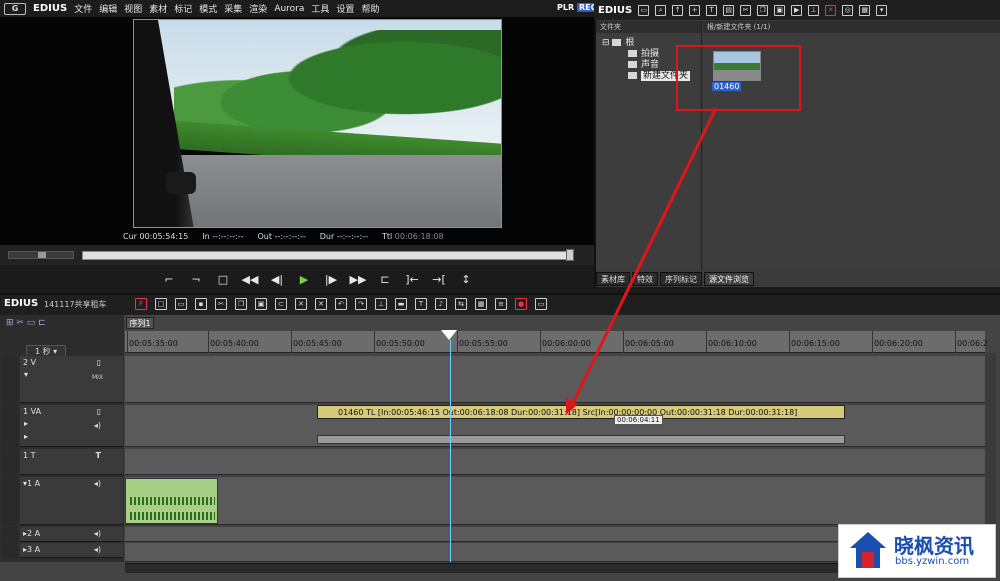  I want to click on timeline-clip-audio-bar, so click(581, 439).